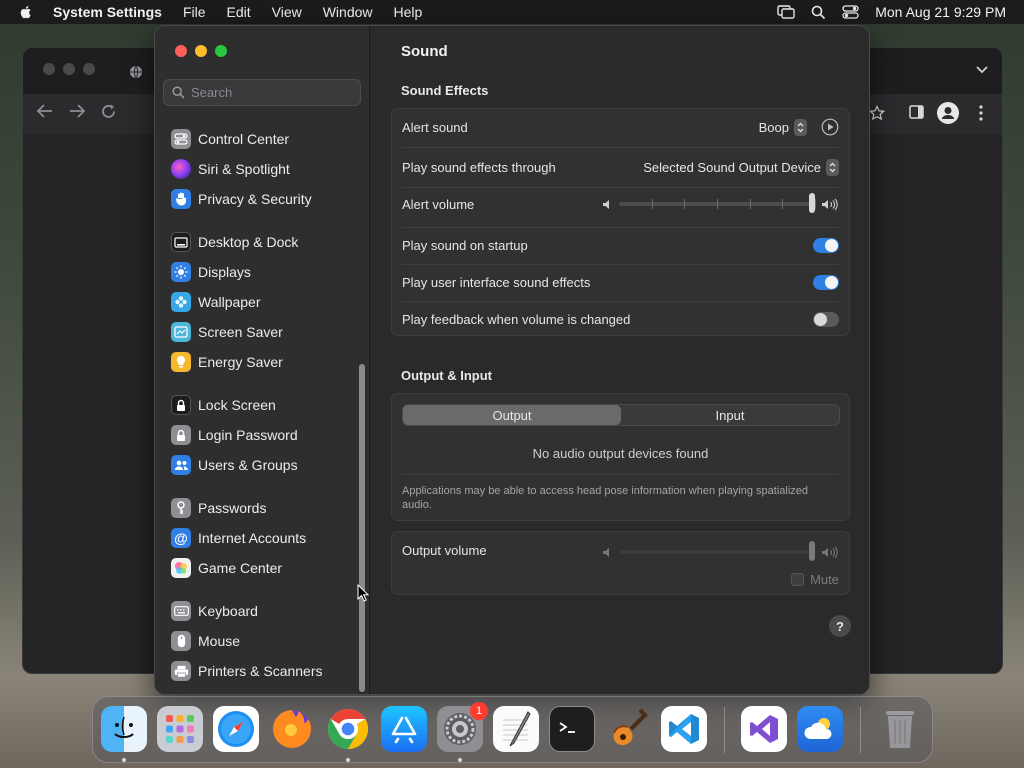 The image size is (1024, 768). Describe the element at coordinates (720, 551) in the screenshot. I see `output-volume-slider` at that location.